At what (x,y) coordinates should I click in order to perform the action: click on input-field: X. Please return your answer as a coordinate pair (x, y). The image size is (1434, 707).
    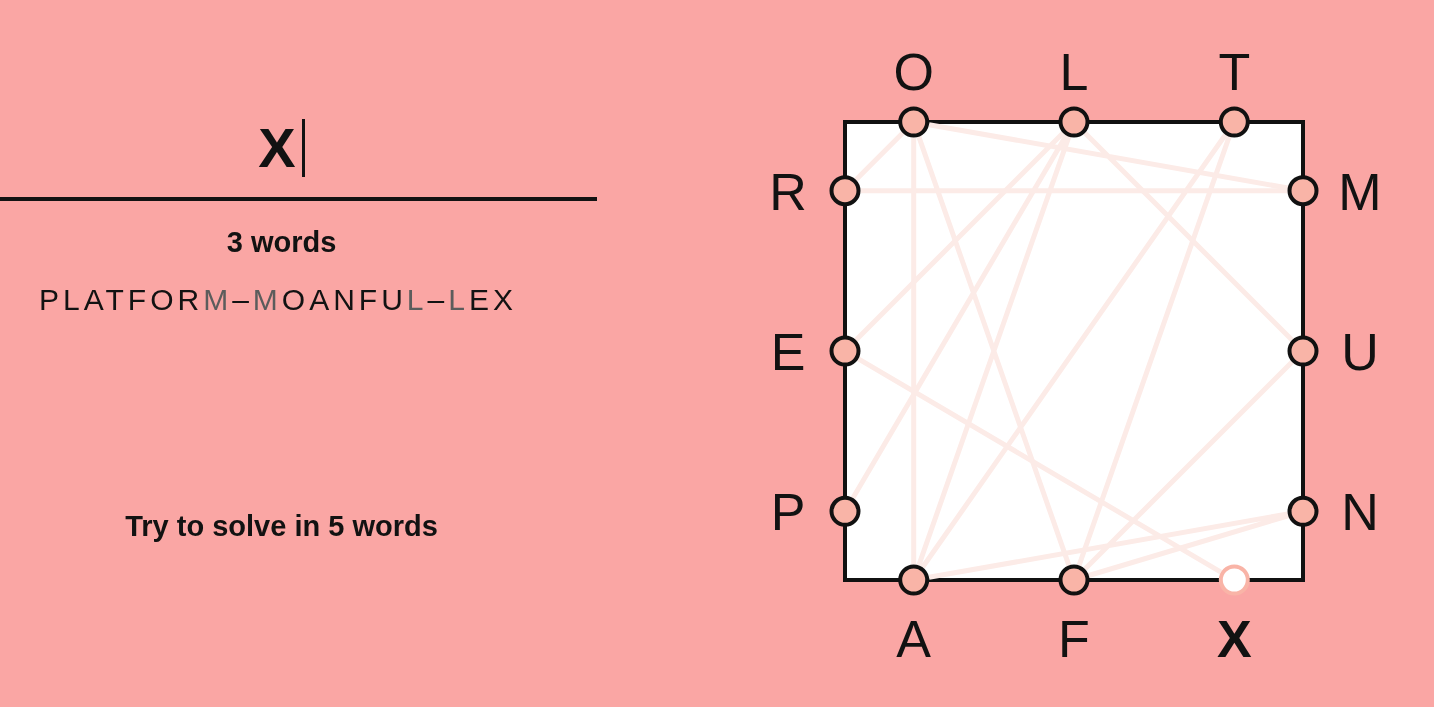
    Looking at the image, I should click on (298, 155).